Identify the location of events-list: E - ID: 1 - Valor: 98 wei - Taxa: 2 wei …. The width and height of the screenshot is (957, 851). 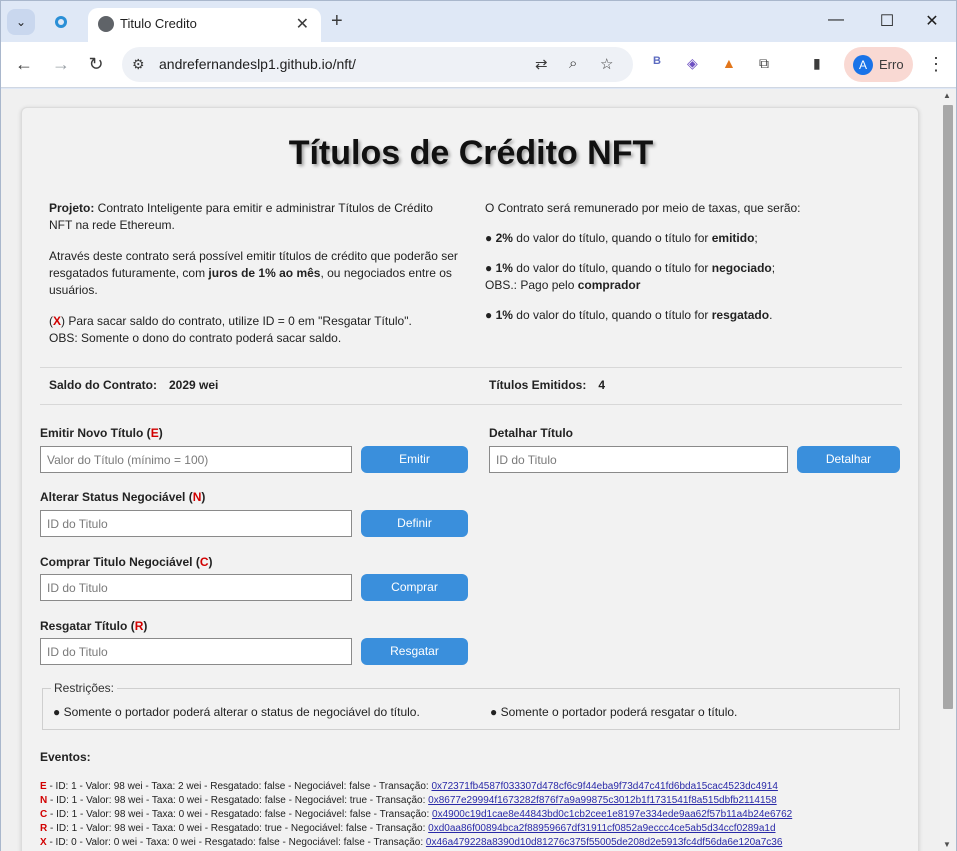
(475, 815).